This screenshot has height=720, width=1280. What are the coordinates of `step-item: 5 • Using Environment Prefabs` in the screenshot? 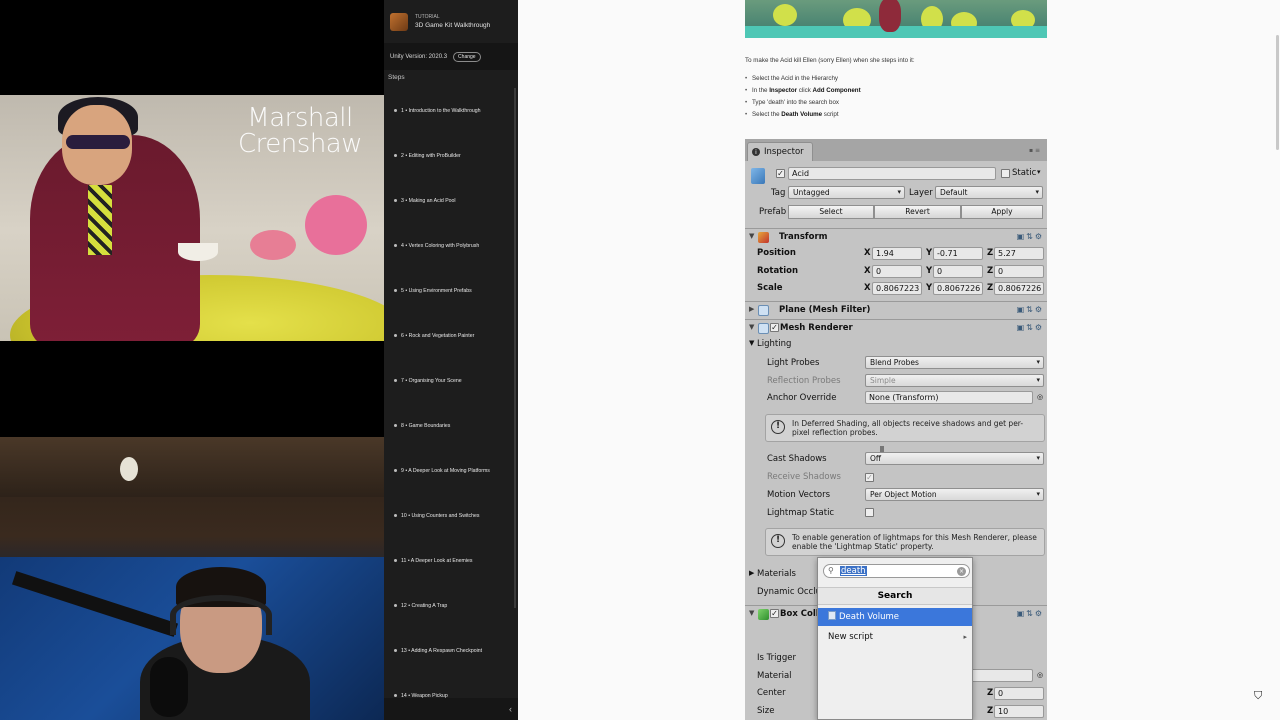 It's located at (442, 290).